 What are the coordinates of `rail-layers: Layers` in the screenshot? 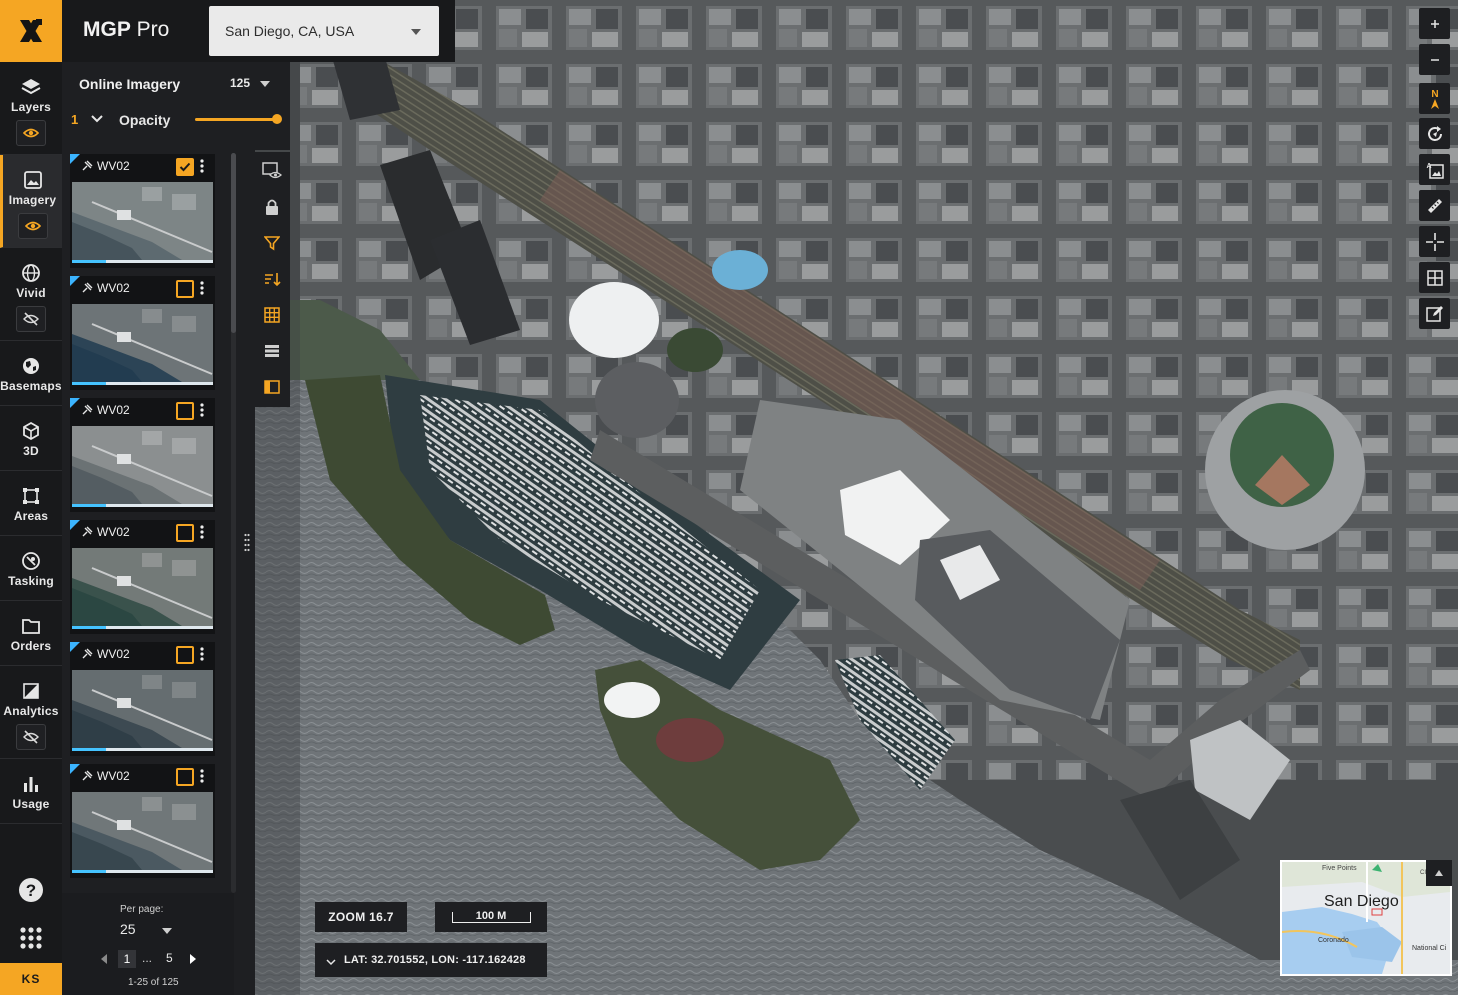 It's located at (31, 108).